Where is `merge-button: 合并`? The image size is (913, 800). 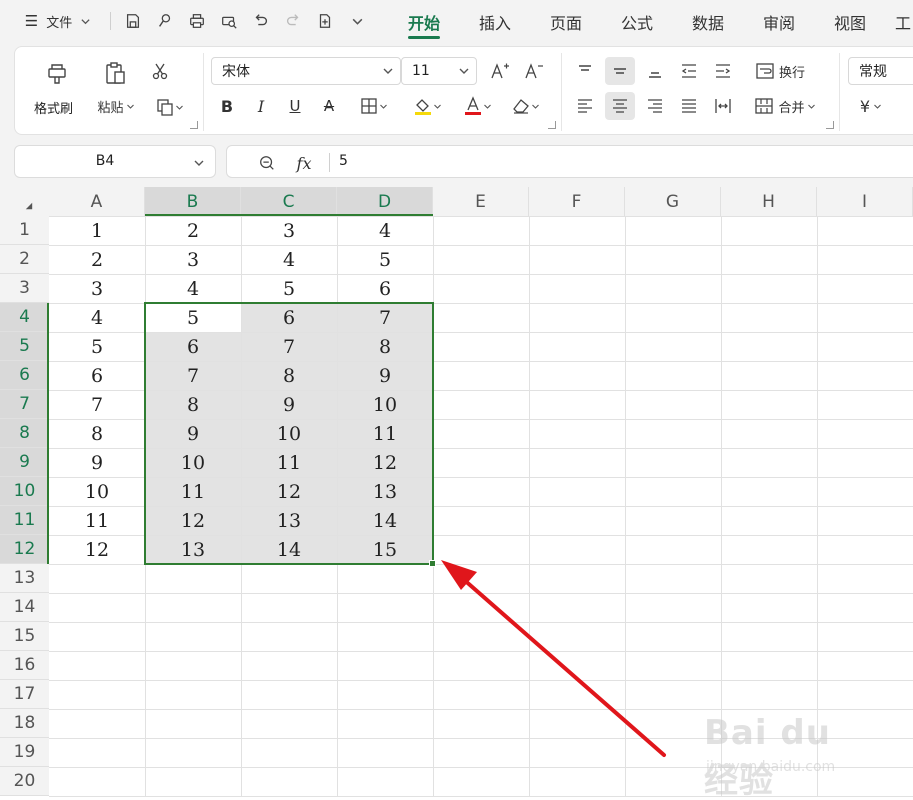
merge-button: 合并 is located at coordinates (785, 106).